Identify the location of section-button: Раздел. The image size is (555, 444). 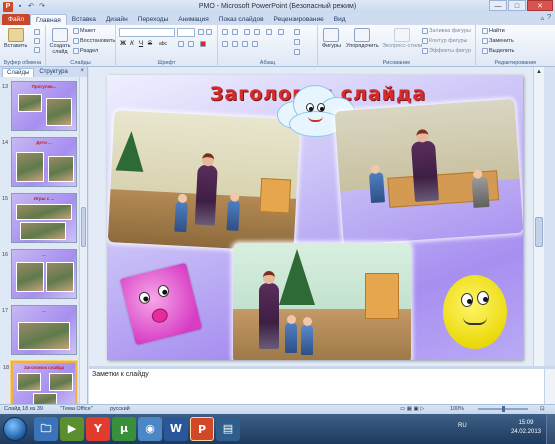
(85, 51).